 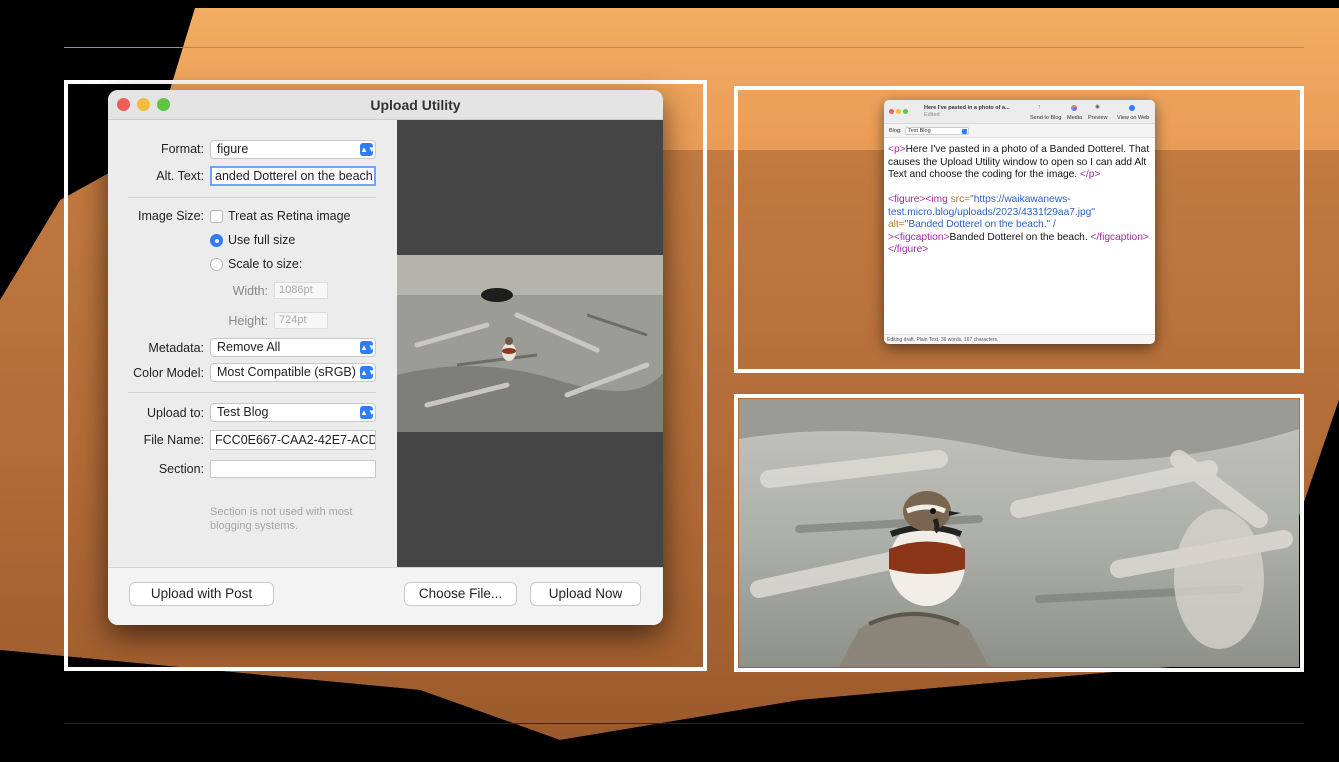 What do you see at coordinates (180, 176) in the screenshot?
I see `alt-text-label: Alt. Text:` at bounding box center [180, 176].